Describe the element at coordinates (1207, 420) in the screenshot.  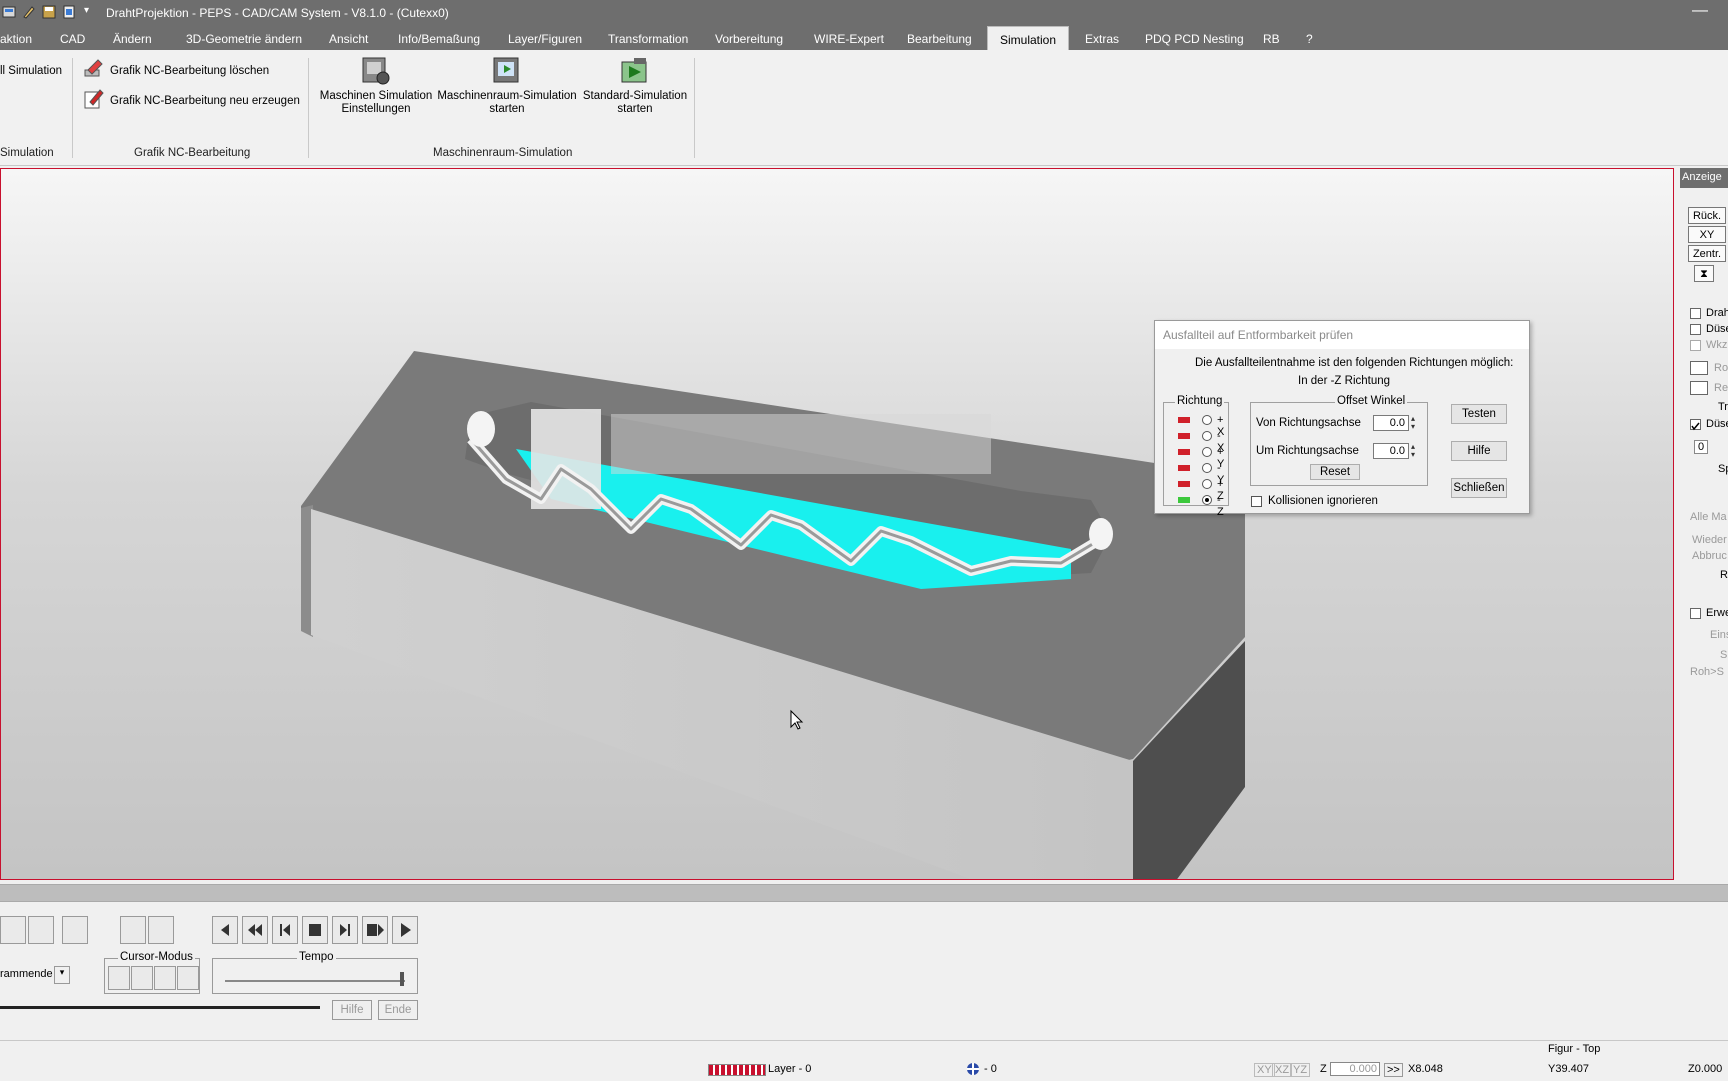
I see `radio-plus-x` at that location.